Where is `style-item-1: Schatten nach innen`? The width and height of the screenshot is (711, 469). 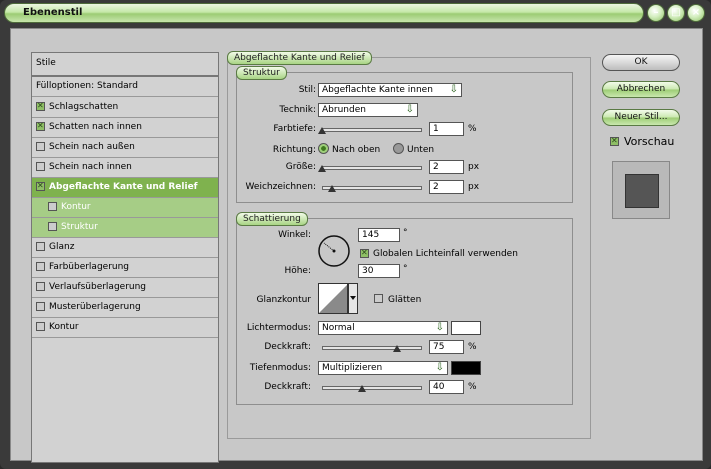
style-item-1: Schatten nach innen is located at coordinates (125, 128).